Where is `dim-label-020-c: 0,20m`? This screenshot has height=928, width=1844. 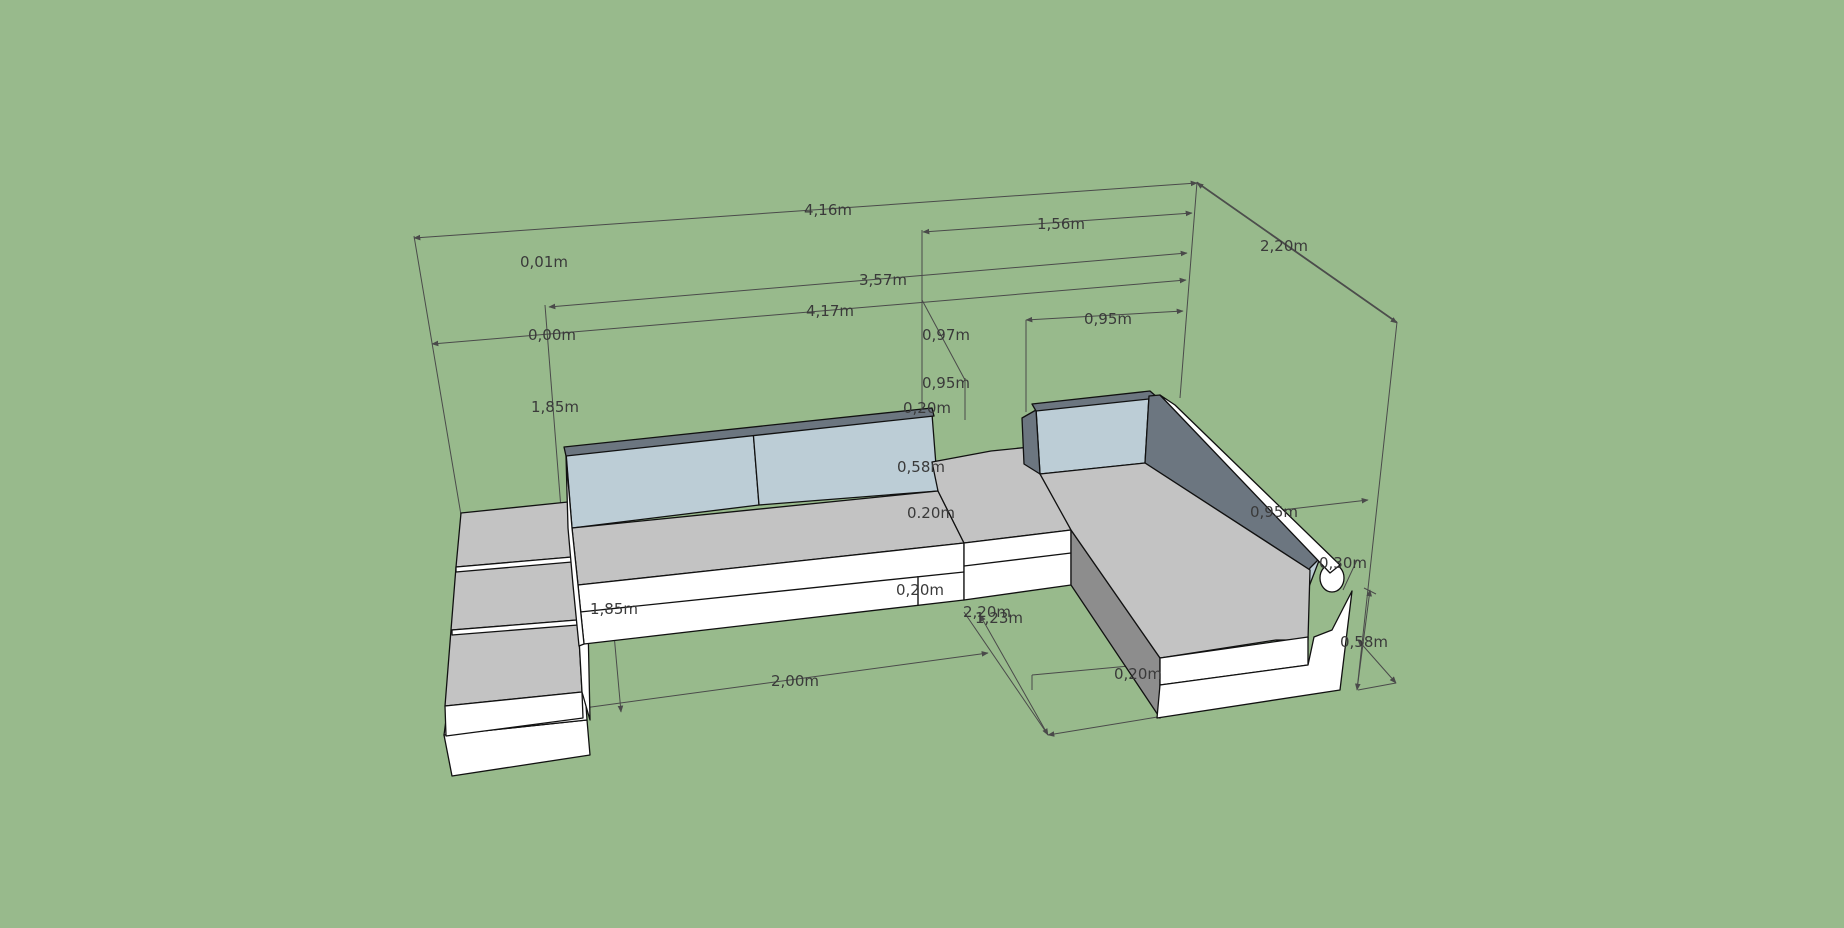 dim-label-020-c: 0,20m is located at coordinates (920, 590).